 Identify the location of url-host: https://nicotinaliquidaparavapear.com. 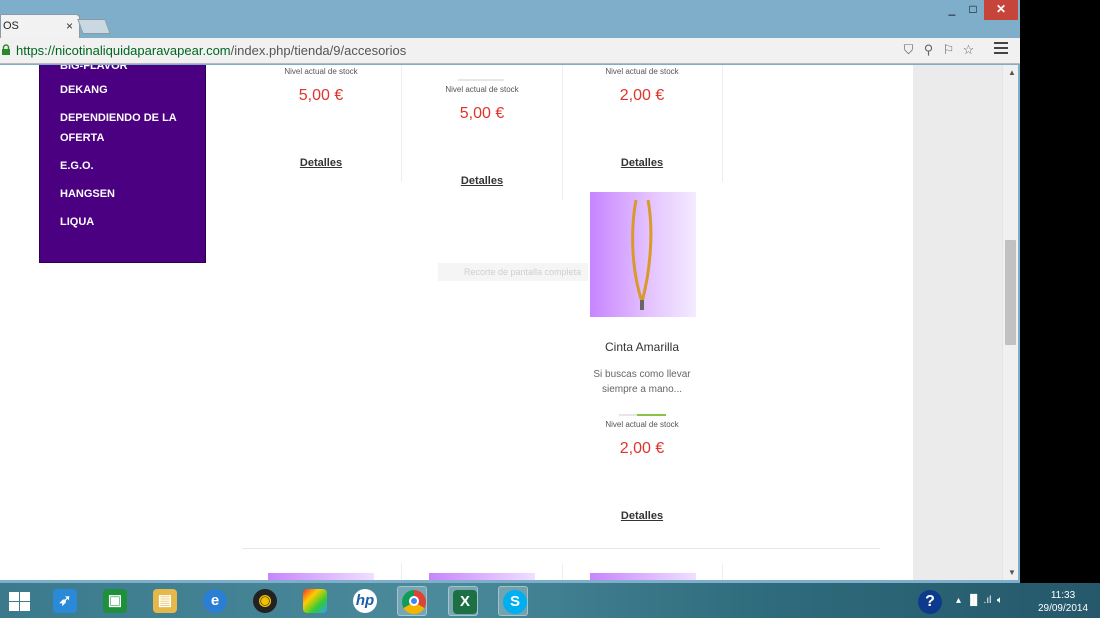
(123, 50).